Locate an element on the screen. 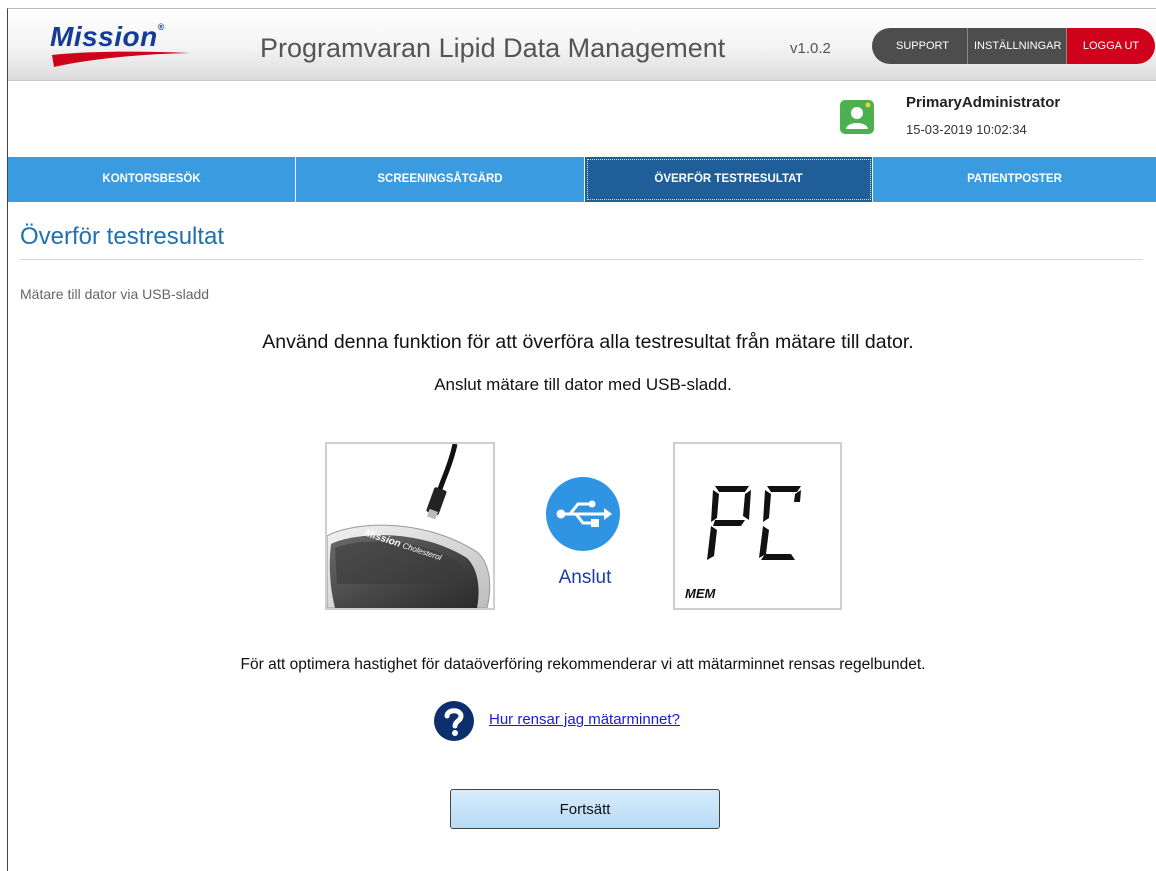 The height and width of the screenshot is (871, 1156). settings-button: INSTÄLLNINGAR is located at coordinates (1017, 46).